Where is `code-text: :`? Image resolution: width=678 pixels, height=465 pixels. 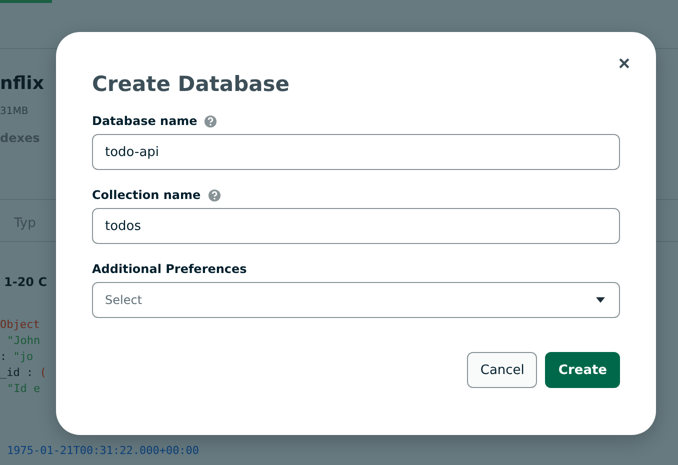 code-text: : is located at coordinates (4, 356).